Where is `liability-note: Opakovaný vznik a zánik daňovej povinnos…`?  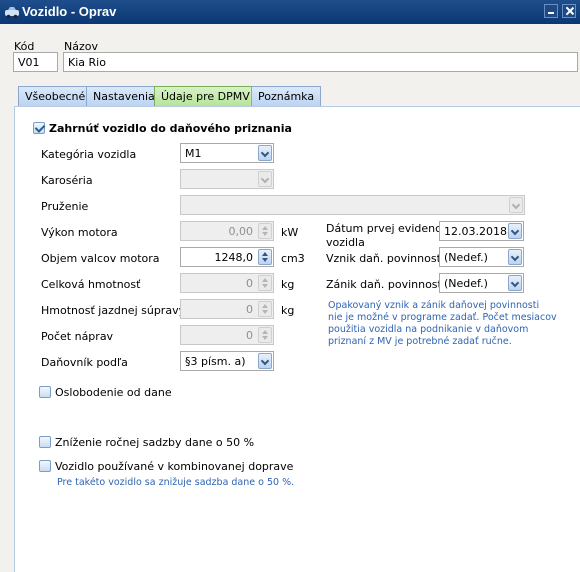 liability-note: Opakovaný vznik a zánik daňovej povinnos… is located at coordinates (442, 324).